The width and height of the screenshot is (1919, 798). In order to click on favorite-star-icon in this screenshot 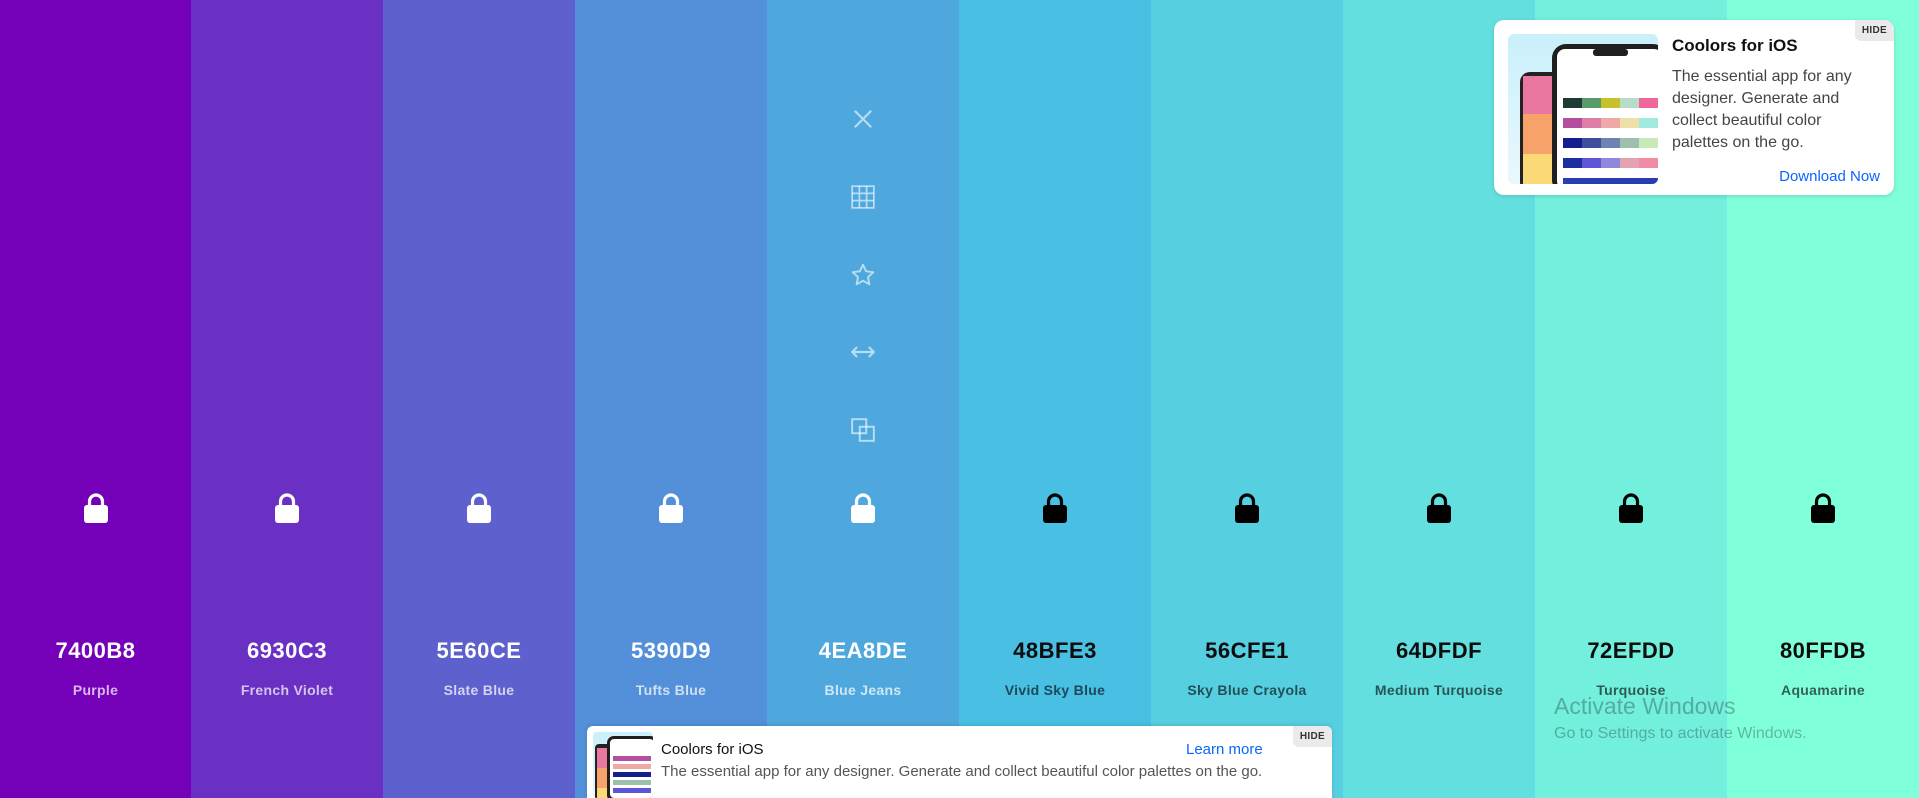, I will do `click(863, 275)`.